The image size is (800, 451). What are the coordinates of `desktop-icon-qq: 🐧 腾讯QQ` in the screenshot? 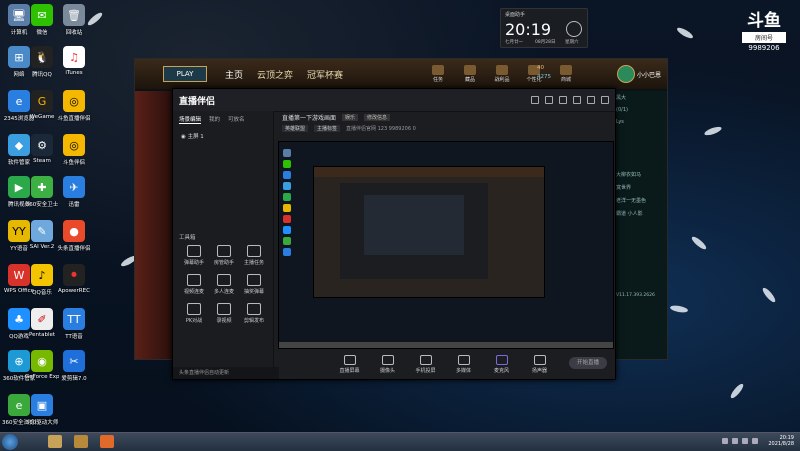 It's located at (42, 62).